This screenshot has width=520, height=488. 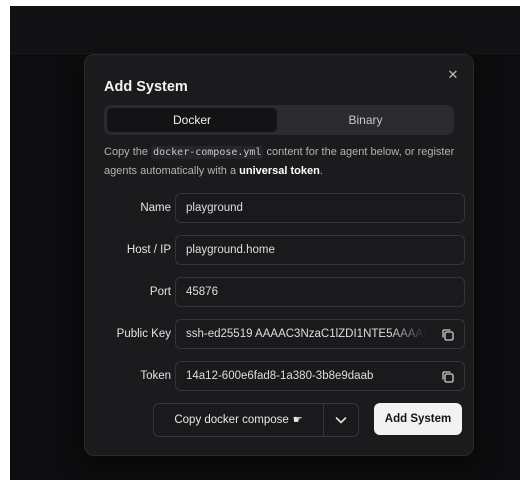 What do you see at coordinates (192, 120) in the screenshot?
I see `tab-docker: Docker` at bounding box center [192, 120].